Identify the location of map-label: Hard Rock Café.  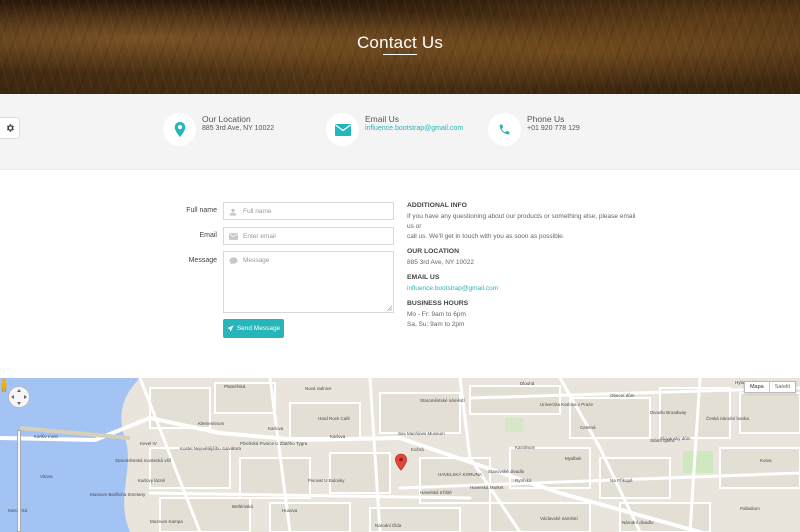
(334, 418).